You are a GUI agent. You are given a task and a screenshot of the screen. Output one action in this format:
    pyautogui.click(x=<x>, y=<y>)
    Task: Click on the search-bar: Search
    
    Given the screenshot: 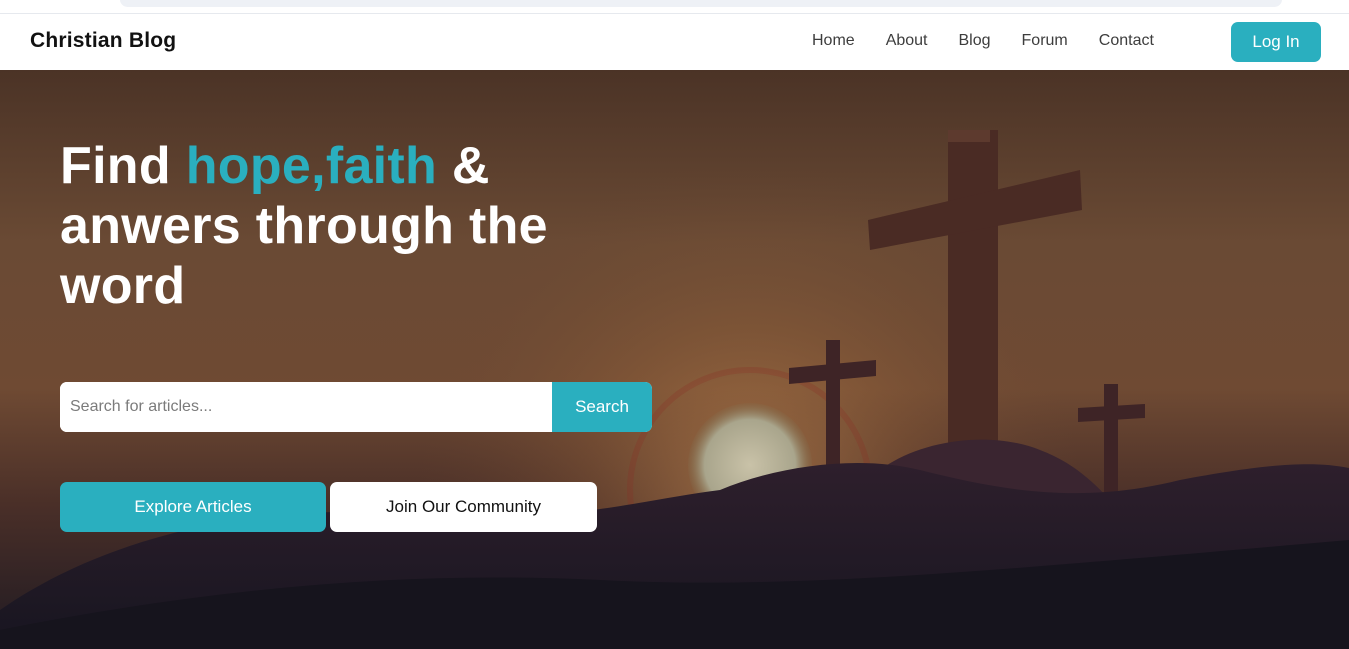 What is the action you would take?
    pyautogui.click(x=356, y=407)
    